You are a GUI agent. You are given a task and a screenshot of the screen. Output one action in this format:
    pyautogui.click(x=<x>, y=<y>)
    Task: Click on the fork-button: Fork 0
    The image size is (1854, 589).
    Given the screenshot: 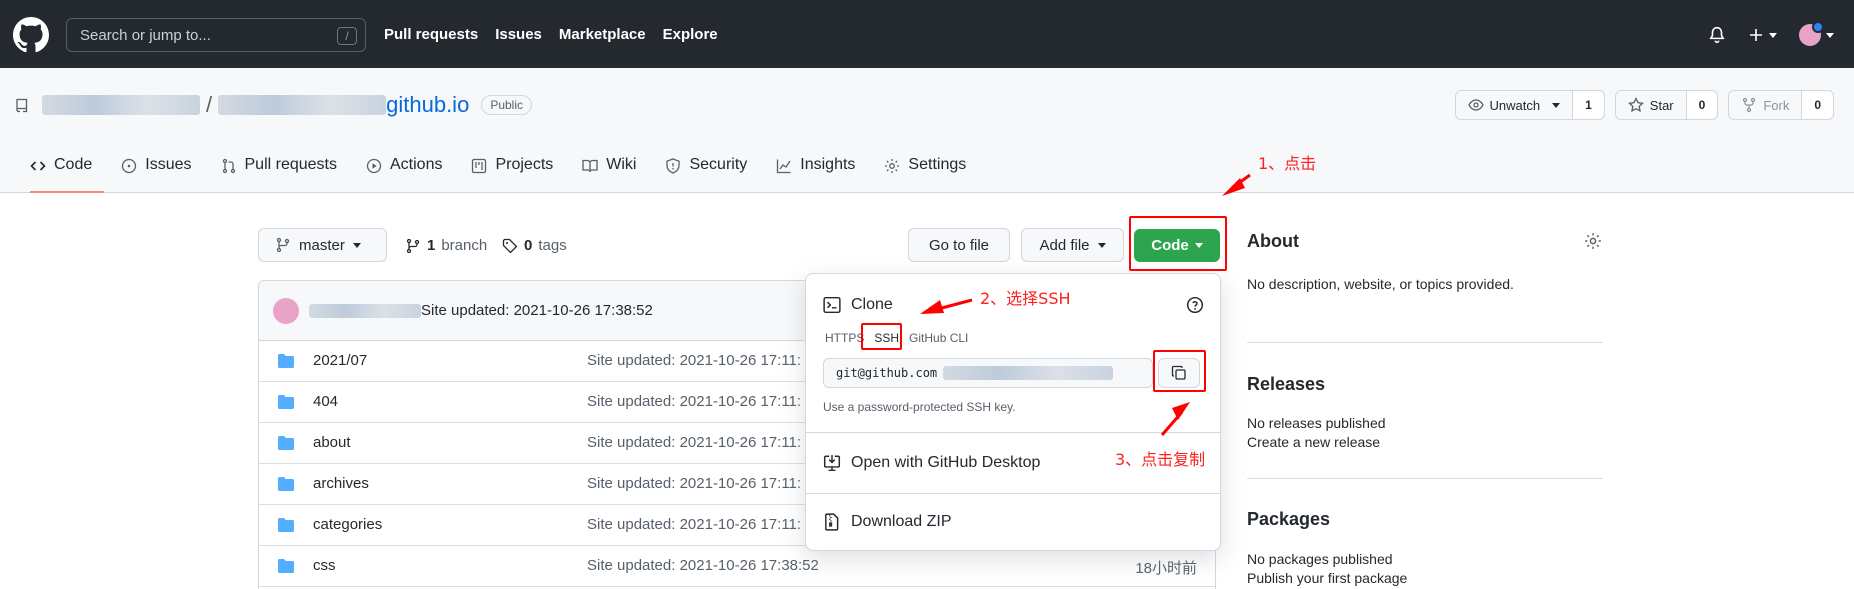 What is the action you would take?
    pyautogui.click(x=1781, y=105)
    